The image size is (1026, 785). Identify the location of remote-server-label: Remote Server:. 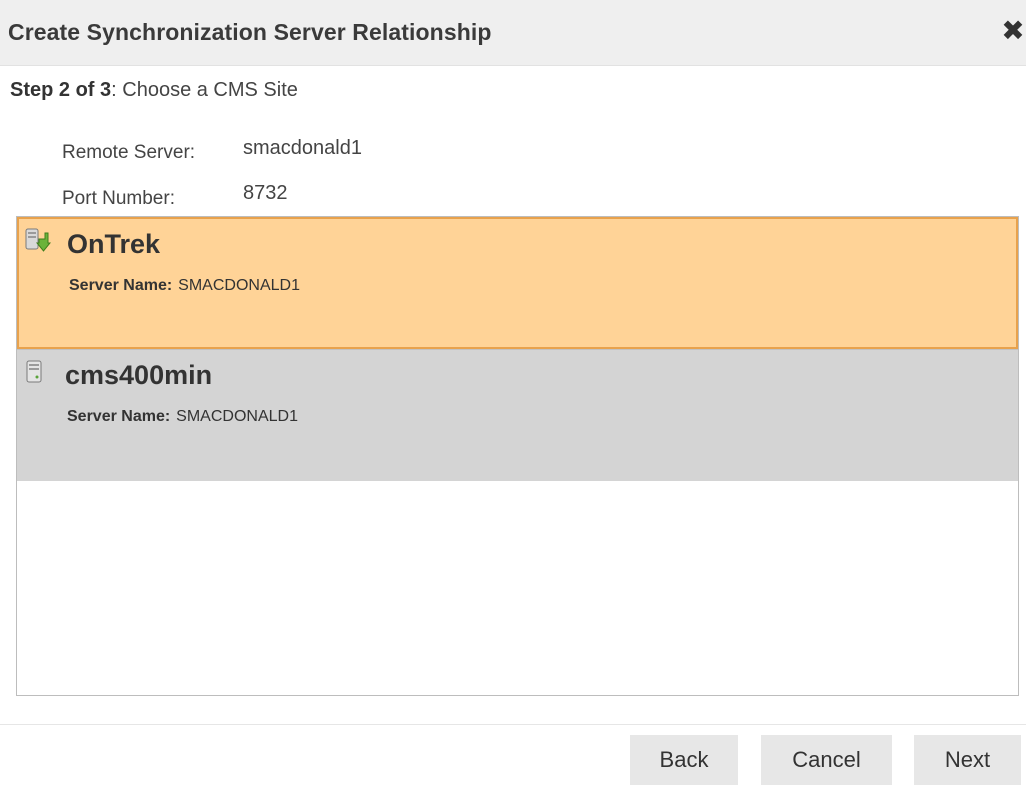
(129, 152).